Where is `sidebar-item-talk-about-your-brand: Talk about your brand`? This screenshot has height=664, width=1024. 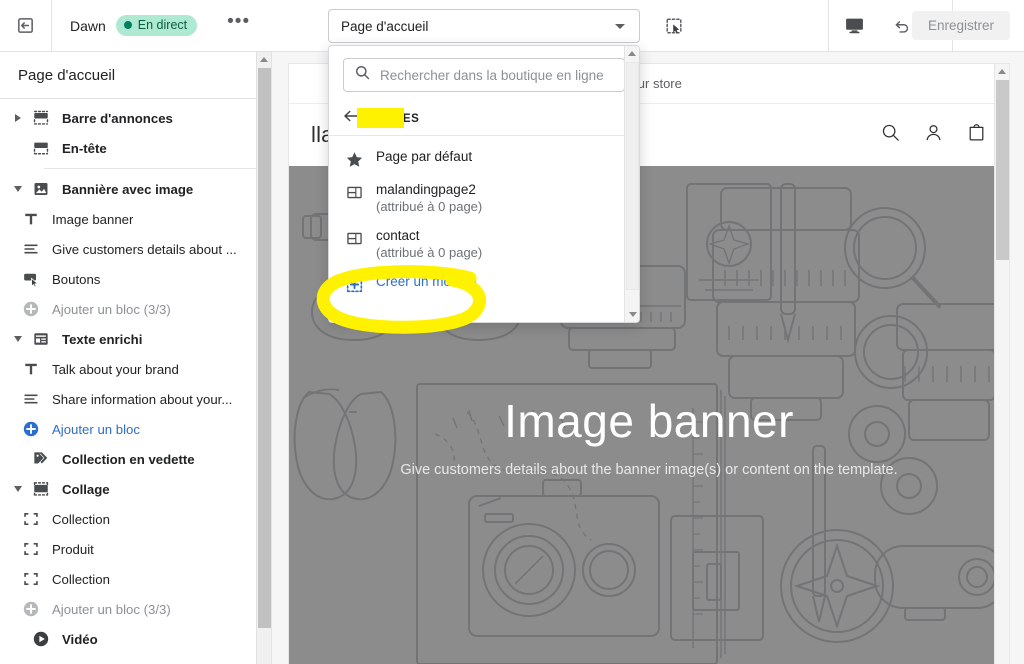
sidebar-item-talk-about-your-brand: Talk about your brand is located at coordinates (135, 369).